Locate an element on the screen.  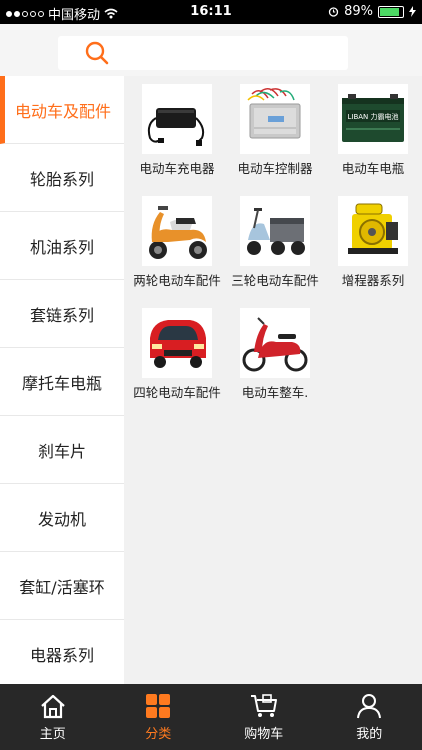
tab-profile: 我的 is located at coordinates (369, 717).